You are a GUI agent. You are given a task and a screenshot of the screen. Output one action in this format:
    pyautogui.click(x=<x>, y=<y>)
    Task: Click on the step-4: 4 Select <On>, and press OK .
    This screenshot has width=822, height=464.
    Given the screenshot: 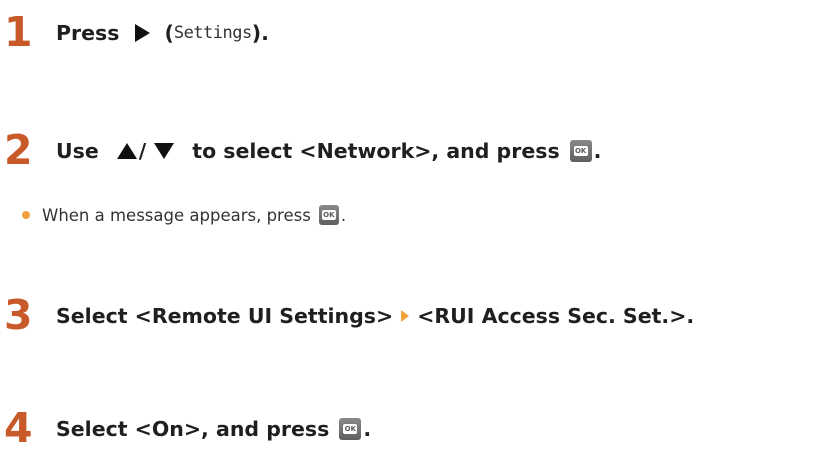 What is the action you would take?
    pyautogui.click(x=185, y=428)
    